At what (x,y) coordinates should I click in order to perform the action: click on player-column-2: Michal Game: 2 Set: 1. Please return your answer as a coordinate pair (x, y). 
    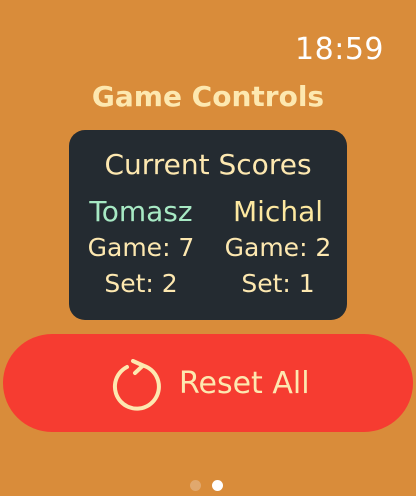
    Looking at the image, I should click on (278, 248).